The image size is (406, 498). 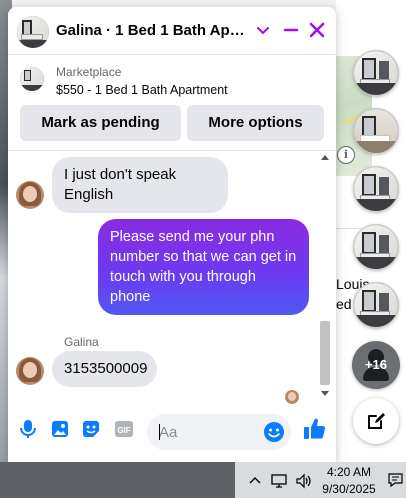 I want to click on taskbar-overlay, so click(x=117, y=480).